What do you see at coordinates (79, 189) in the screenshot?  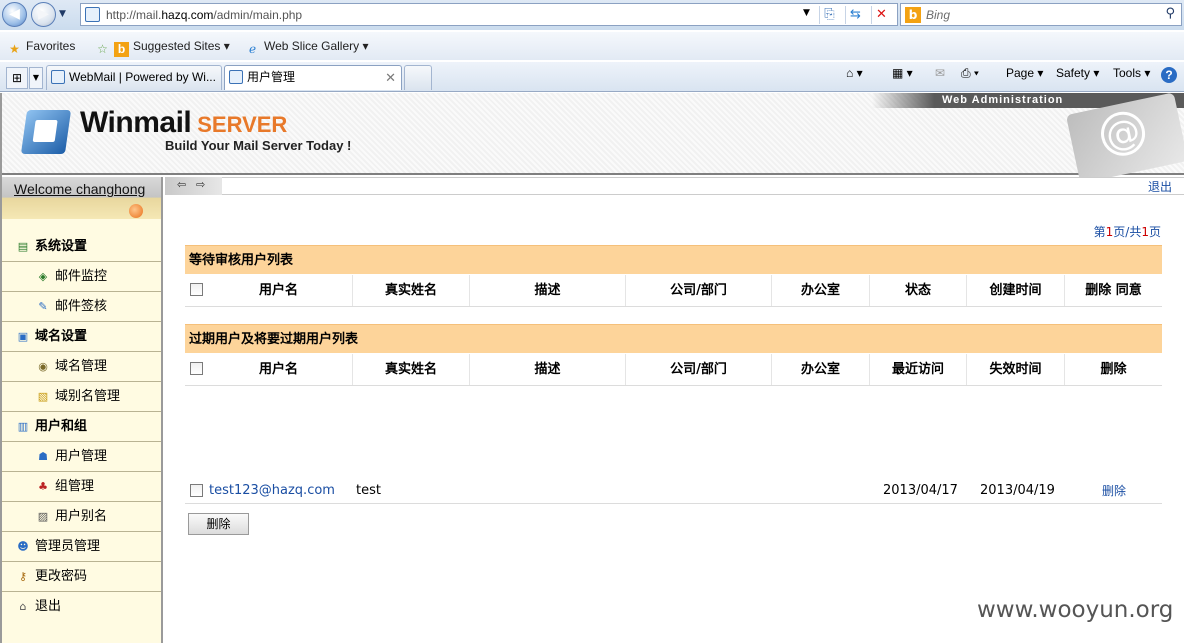 I see `welcome-link: Welcome changhong` at bounding box center [79, 189].